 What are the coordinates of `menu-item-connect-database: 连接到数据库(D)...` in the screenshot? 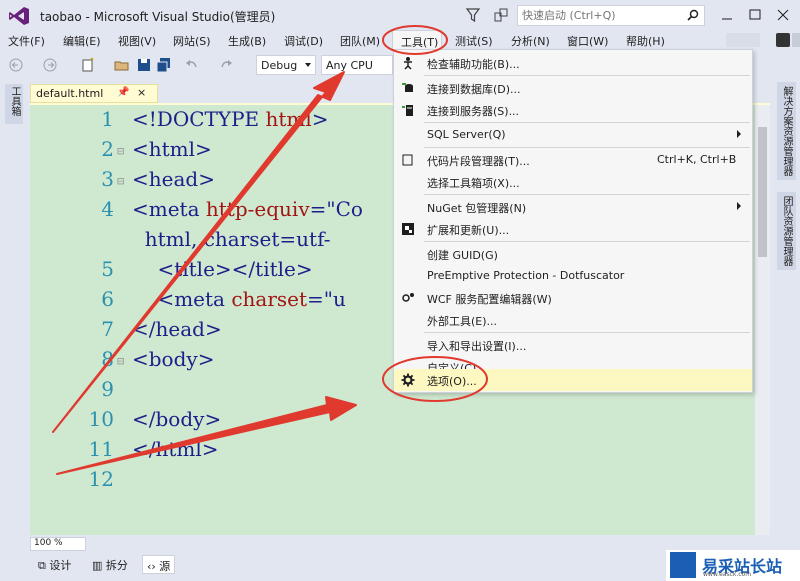 It's located at (573, 88).